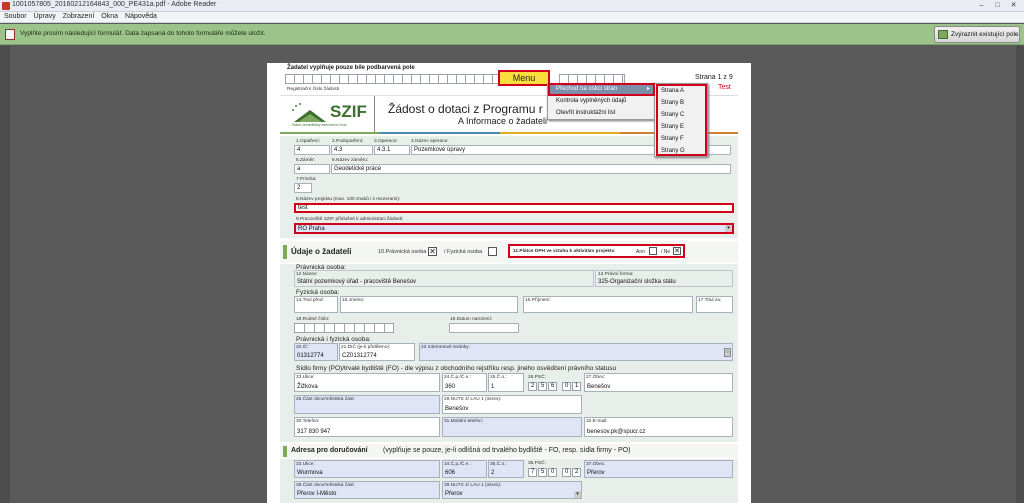 The image size is (1024, 503). Describe the element at coordinates (531, 169) in the screenshot. I see `f6-field: Geodetické práce` at that location.